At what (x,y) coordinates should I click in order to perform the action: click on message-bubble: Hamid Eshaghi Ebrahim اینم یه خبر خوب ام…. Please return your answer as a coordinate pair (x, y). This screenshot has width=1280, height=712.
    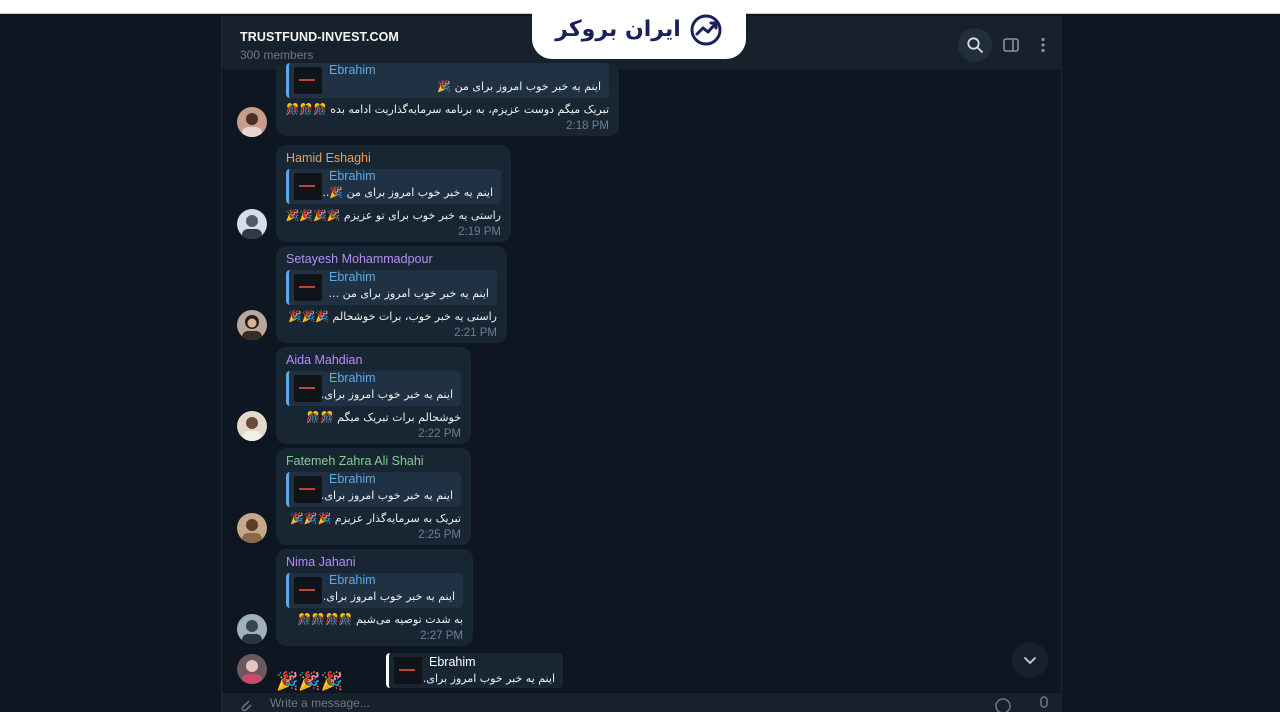
    Looking at the image, I should click on (393, 193).